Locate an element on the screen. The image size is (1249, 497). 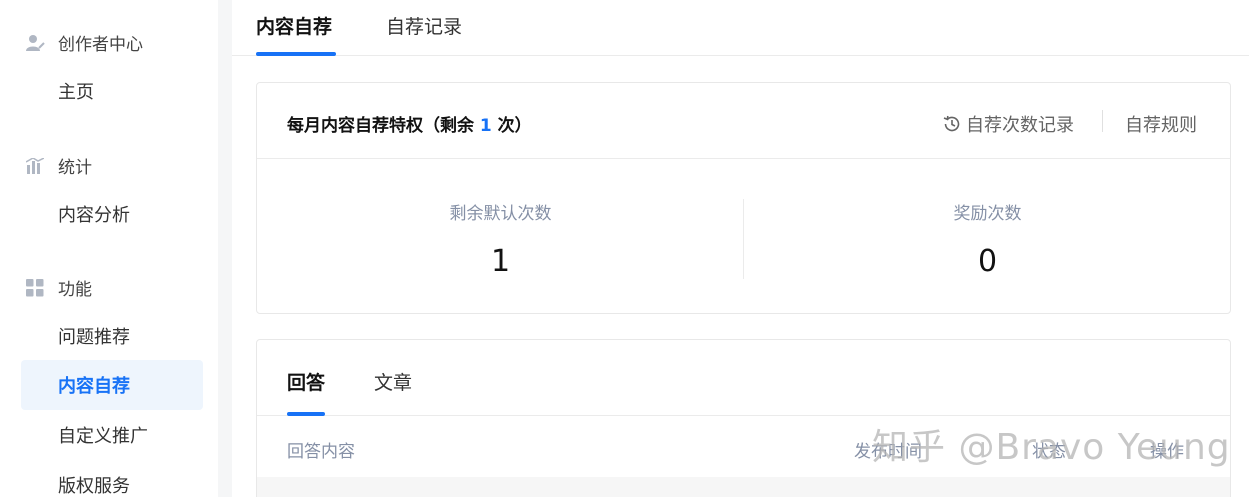
stat-default-remaining: 剩余默认次数 1 is located at coordinates (500, 239).